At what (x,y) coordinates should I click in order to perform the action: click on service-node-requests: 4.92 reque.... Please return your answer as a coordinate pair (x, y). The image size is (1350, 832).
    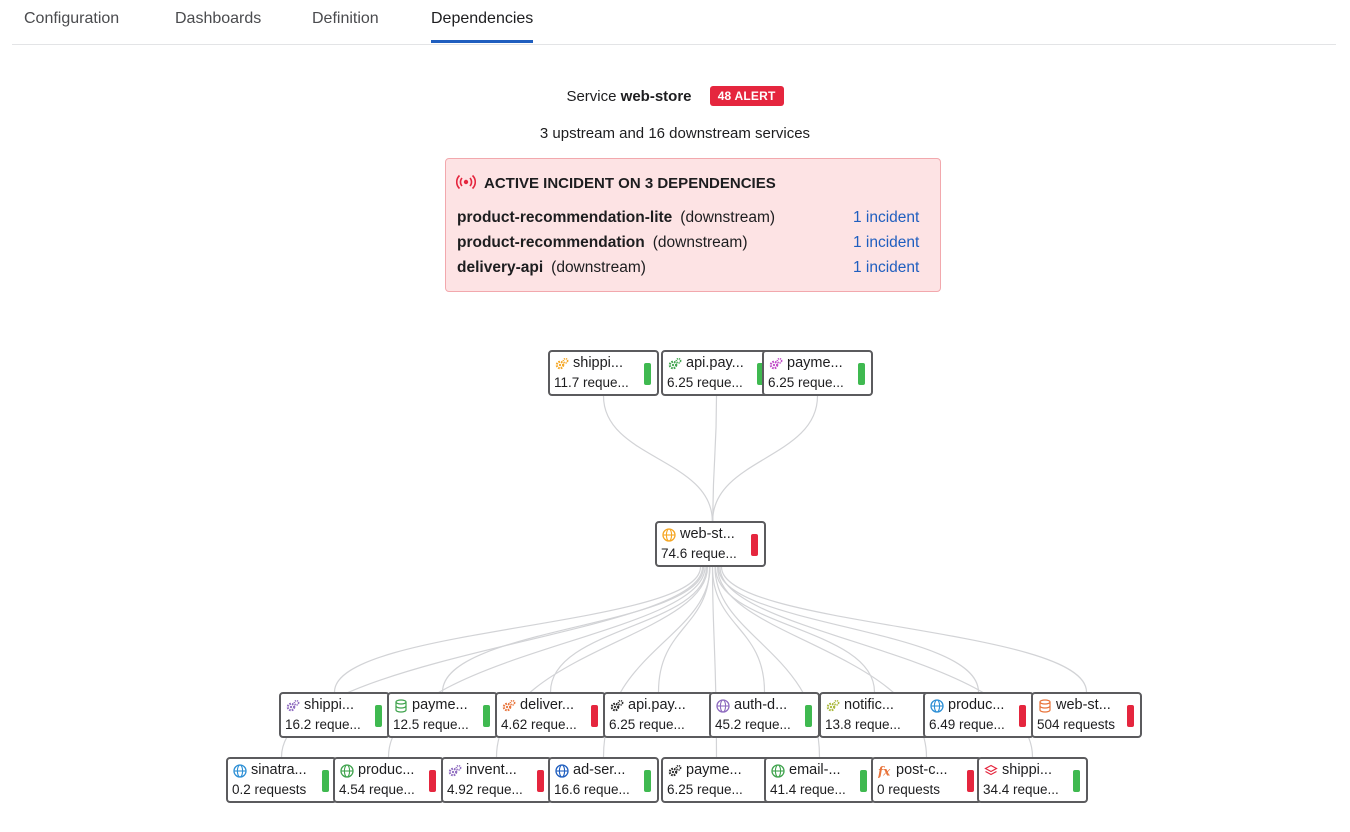
    Looking at the image, I should click on (485, 789).